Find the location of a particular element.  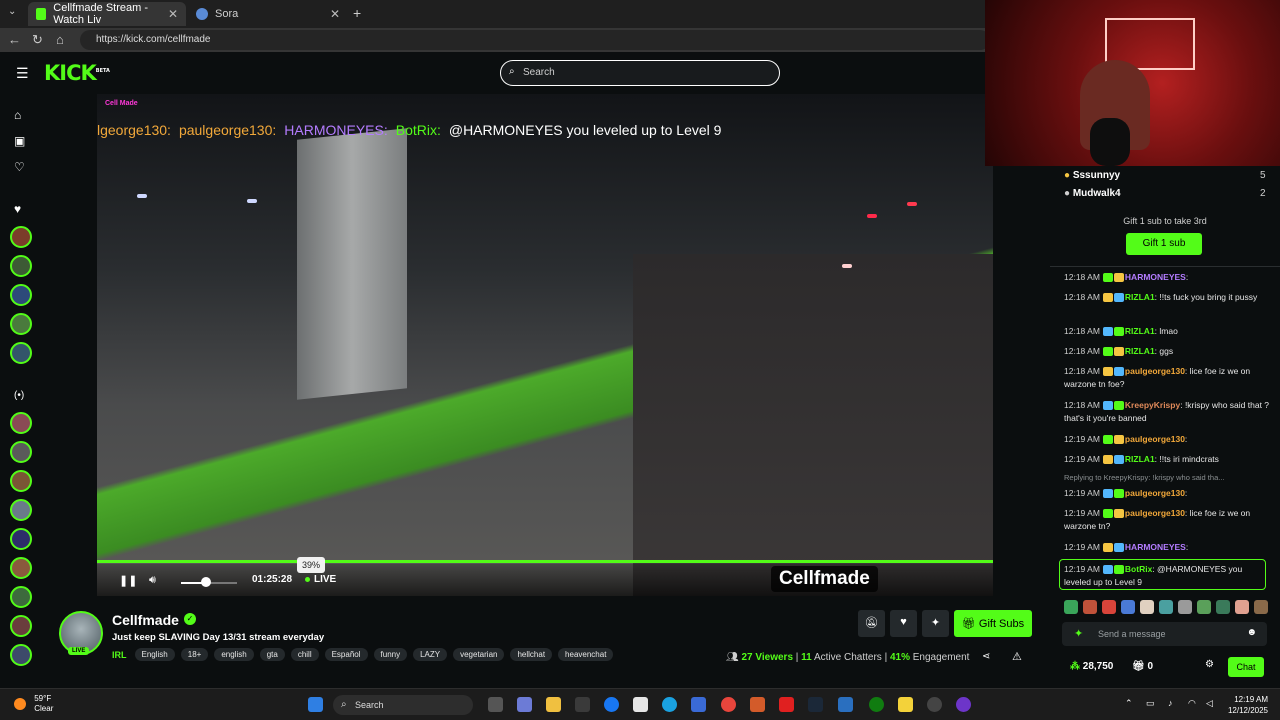

streamer-name: Cellfmade is located at coordinates (145, 620).